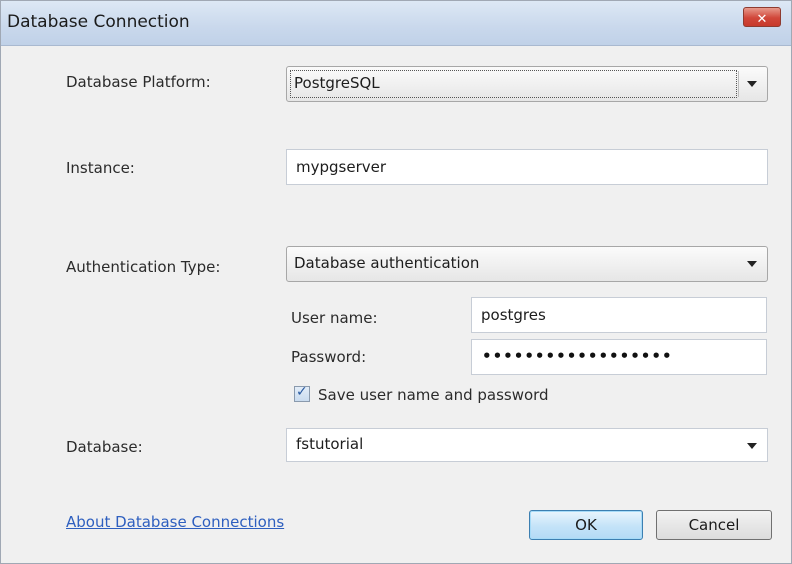  What do you see at coordinates (341, 167) in the screenshot?
I see `instance-value: mypgserver` at bounding box center [341, 167].